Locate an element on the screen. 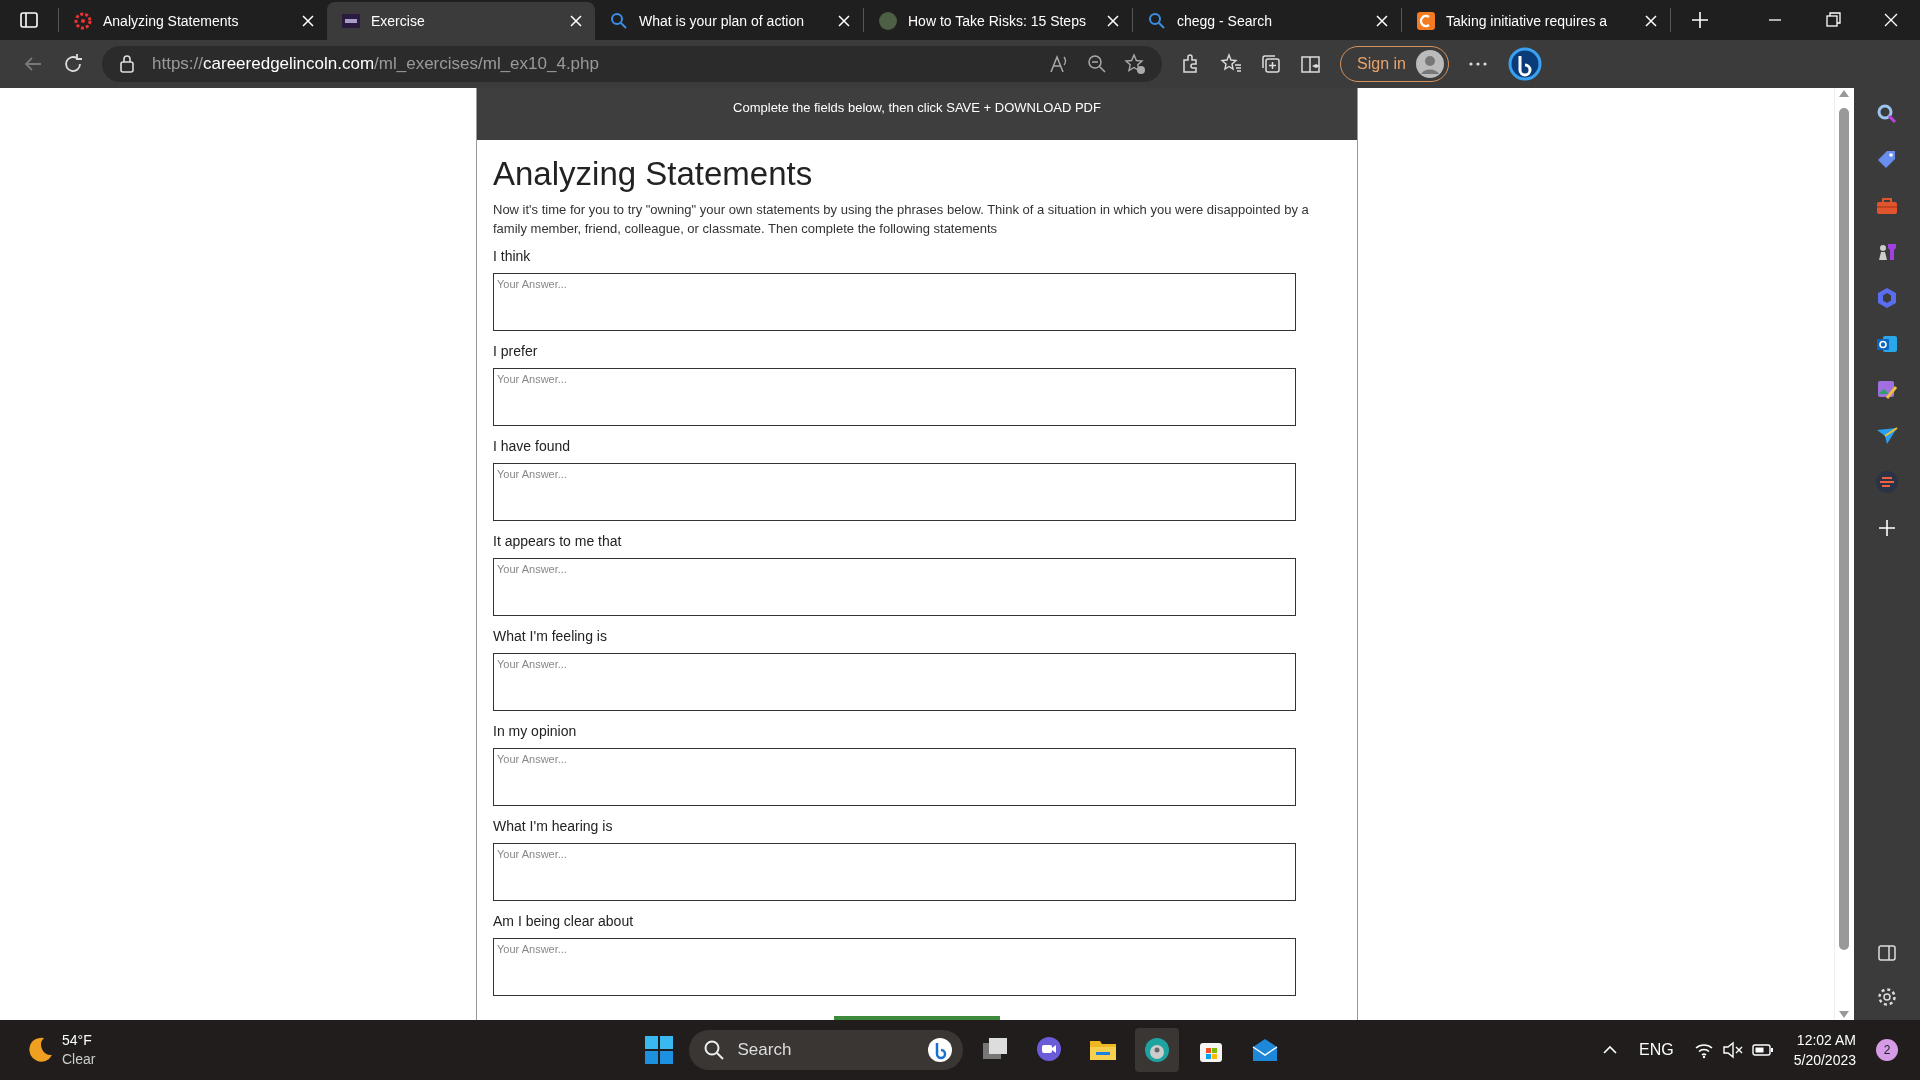  browser-tab: chegg - Search is located at coordinates (1267, 21).